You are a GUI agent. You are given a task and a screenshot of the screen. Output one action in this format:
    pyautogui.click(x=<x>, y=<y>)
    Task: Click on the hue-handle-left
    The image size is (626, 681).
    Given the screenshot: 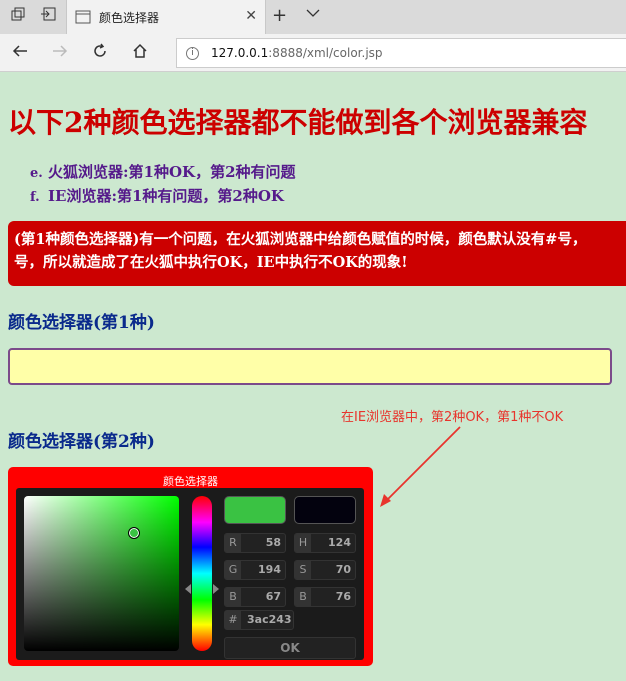 What is the action you would take?
    pyautogui.click(x=188, y=589)
    